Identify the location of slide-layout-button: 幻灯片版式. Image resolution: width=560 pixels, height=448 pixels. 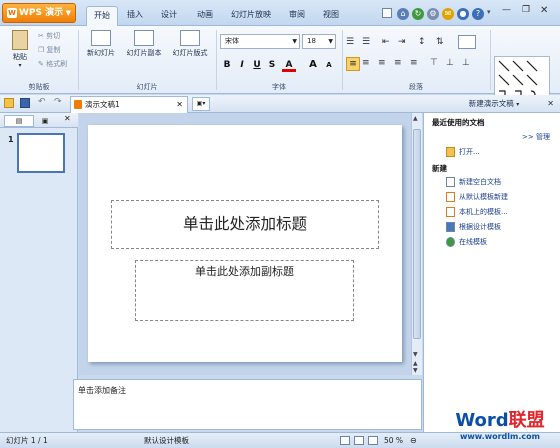
(190, 44).